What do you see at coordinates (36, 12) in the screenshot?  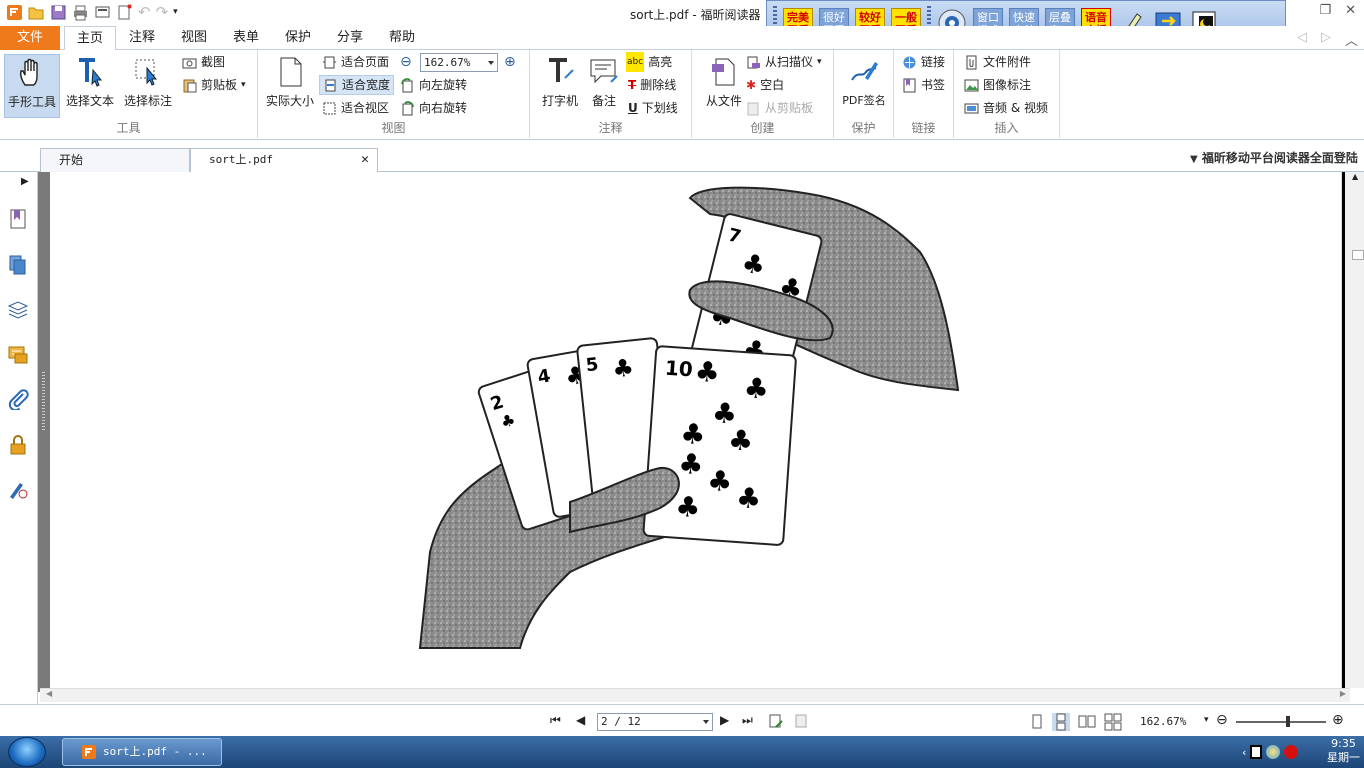 I see `open-folder-icon` at bounding box center [36, 12].